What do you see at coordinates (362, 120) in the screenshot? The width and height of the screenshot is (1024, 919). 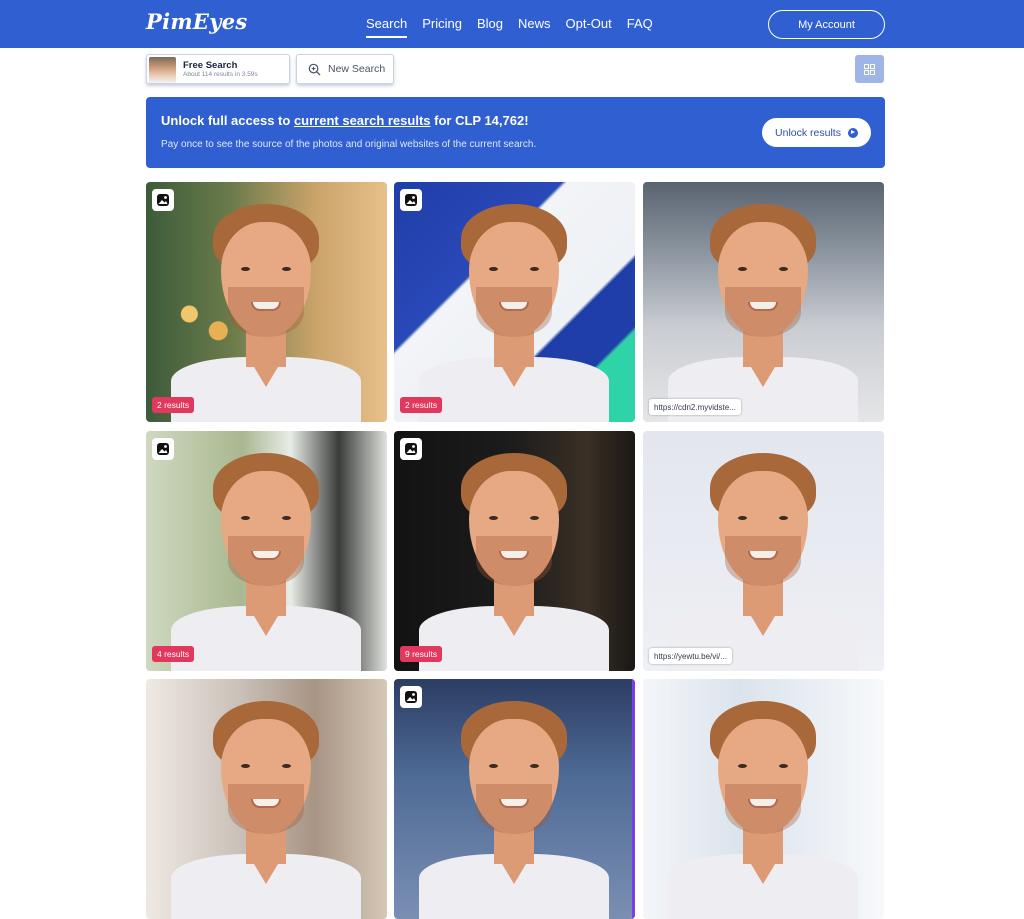 I see `current-search-results-link: current search results` at bounding box center [362, 120].